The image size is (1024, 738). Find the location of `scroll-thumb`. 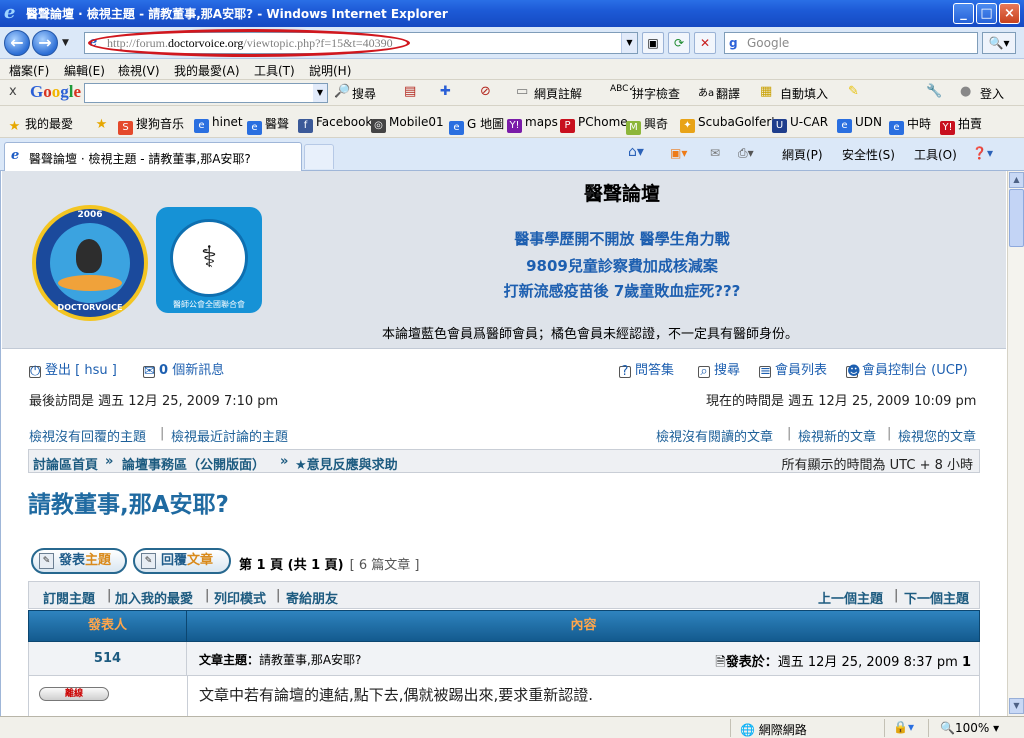

scroll-thumb is located at coordinates (1016, 218).